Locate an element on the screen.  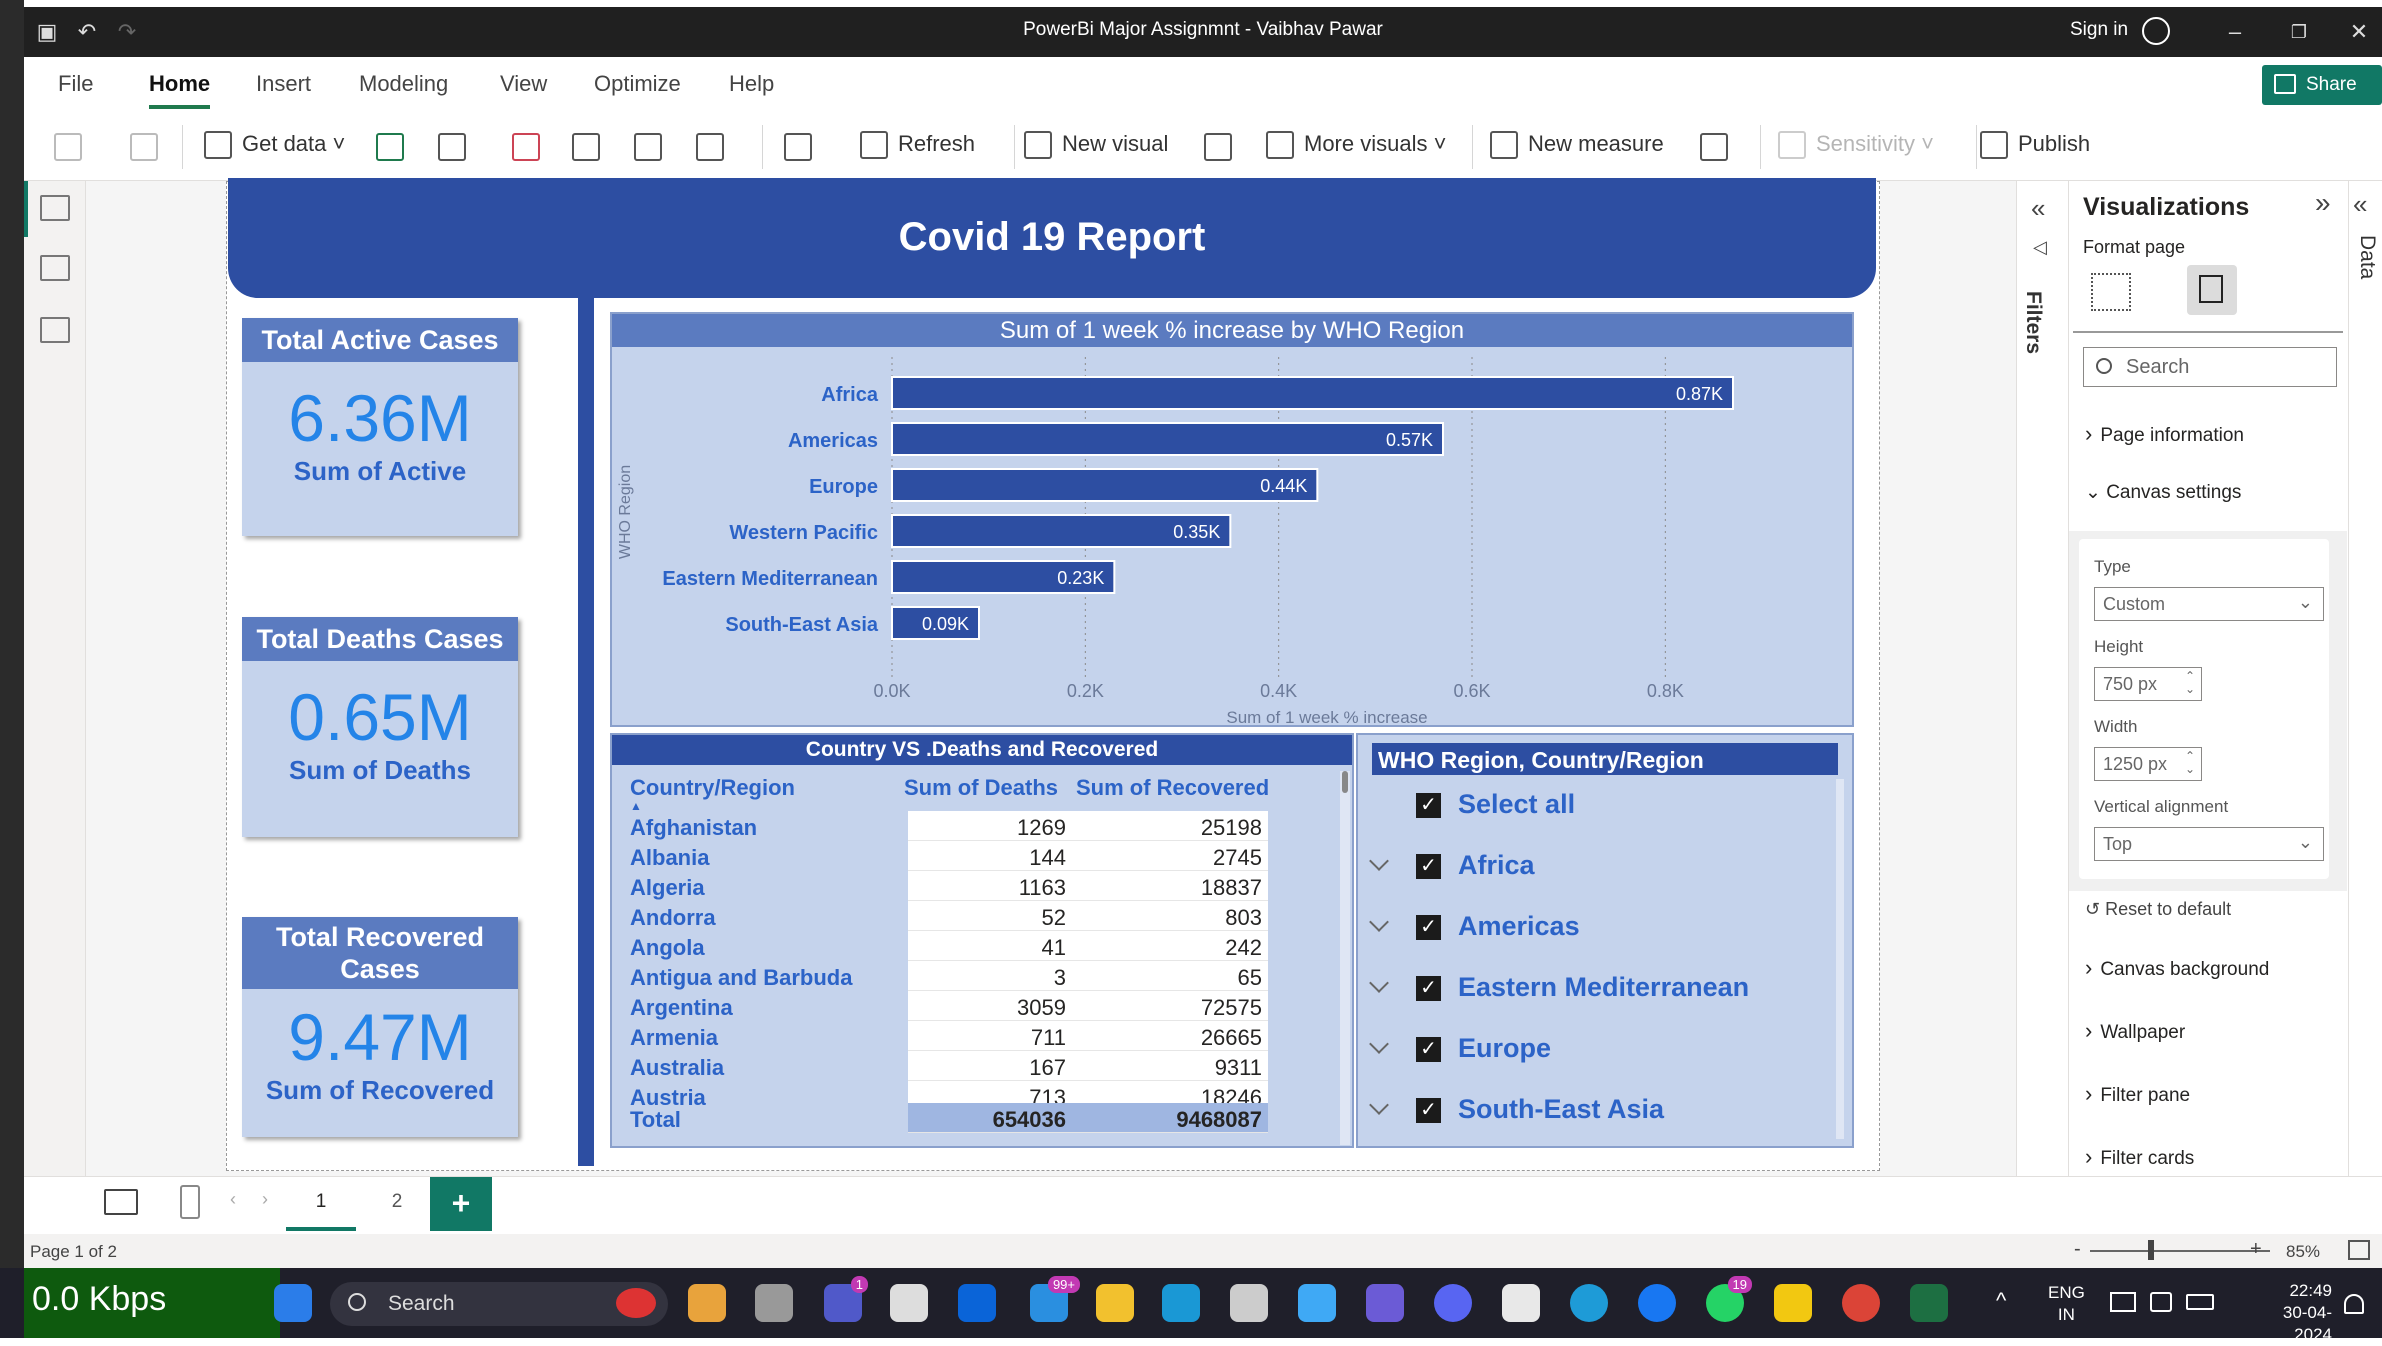
clock: 22:49 30-04-2024 is located at coordinates (2292, 1313).